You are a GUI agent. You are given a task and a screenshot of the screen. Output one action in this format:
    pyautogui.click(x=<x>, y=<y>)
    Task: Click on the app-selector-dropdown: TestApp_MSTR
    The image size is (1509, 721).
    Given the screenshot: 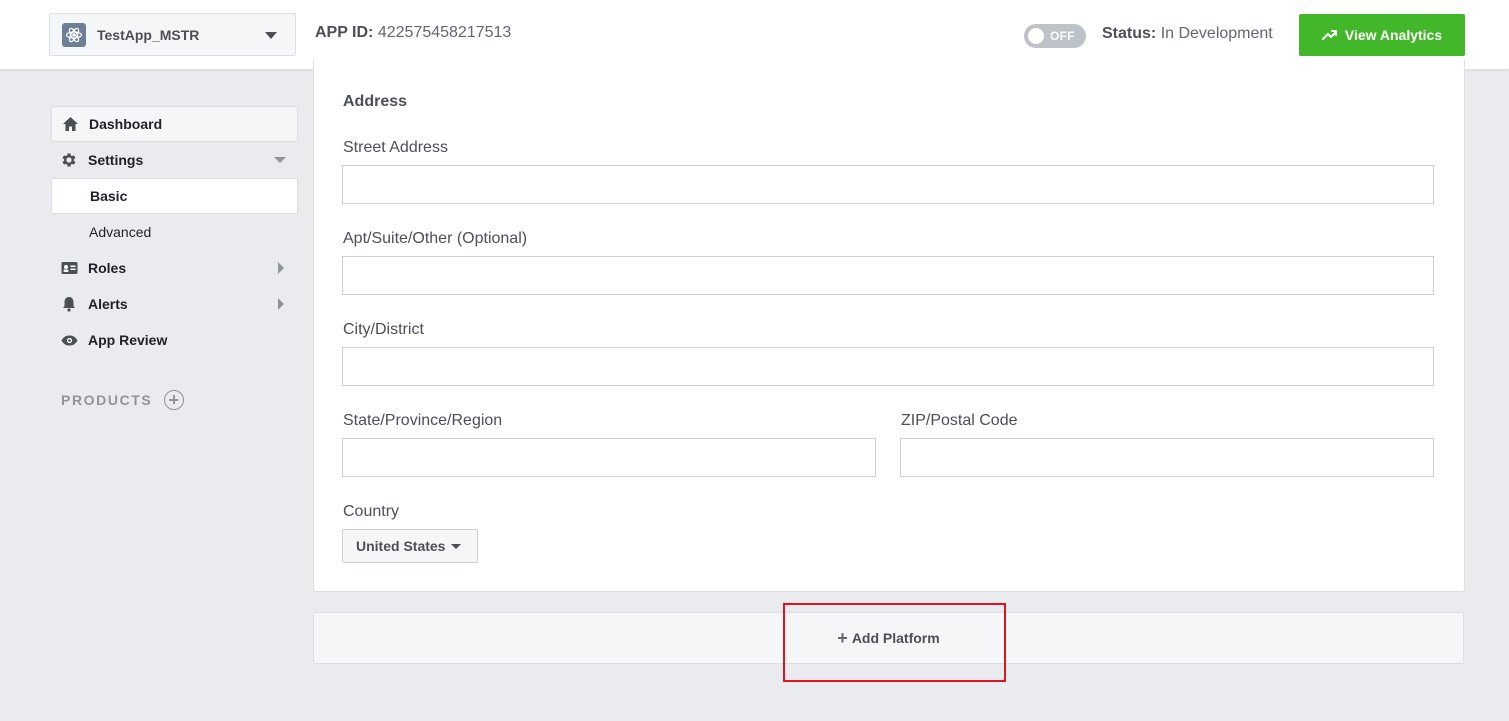 What is the action you would take?
    pyautogui.click(x=172, y=34)
    